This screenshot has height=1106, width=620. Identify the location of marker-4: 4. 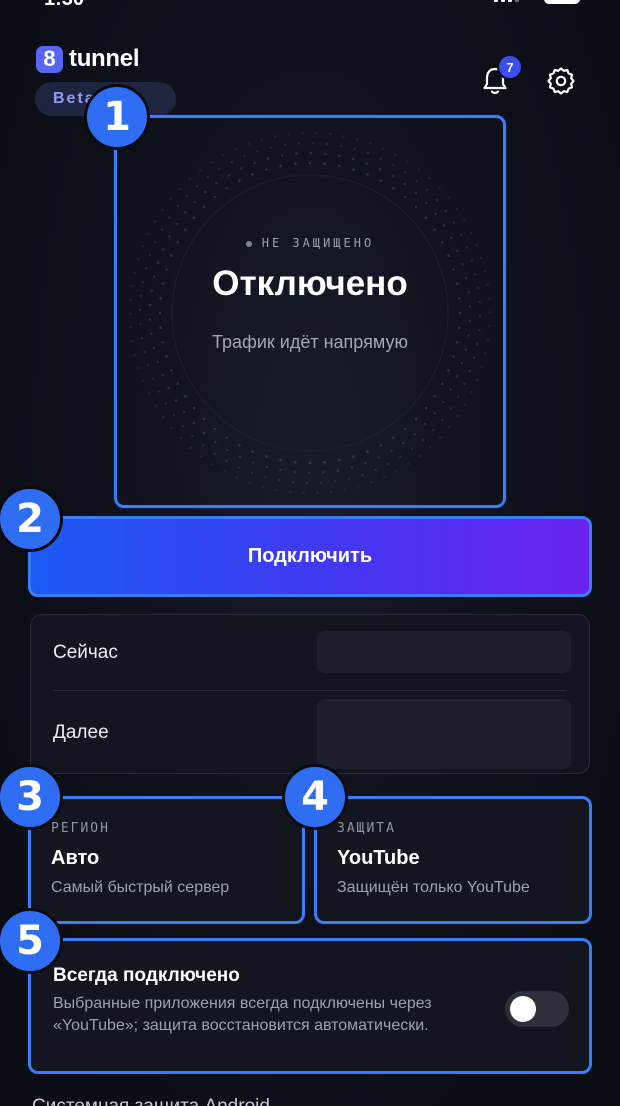
(315, 797).